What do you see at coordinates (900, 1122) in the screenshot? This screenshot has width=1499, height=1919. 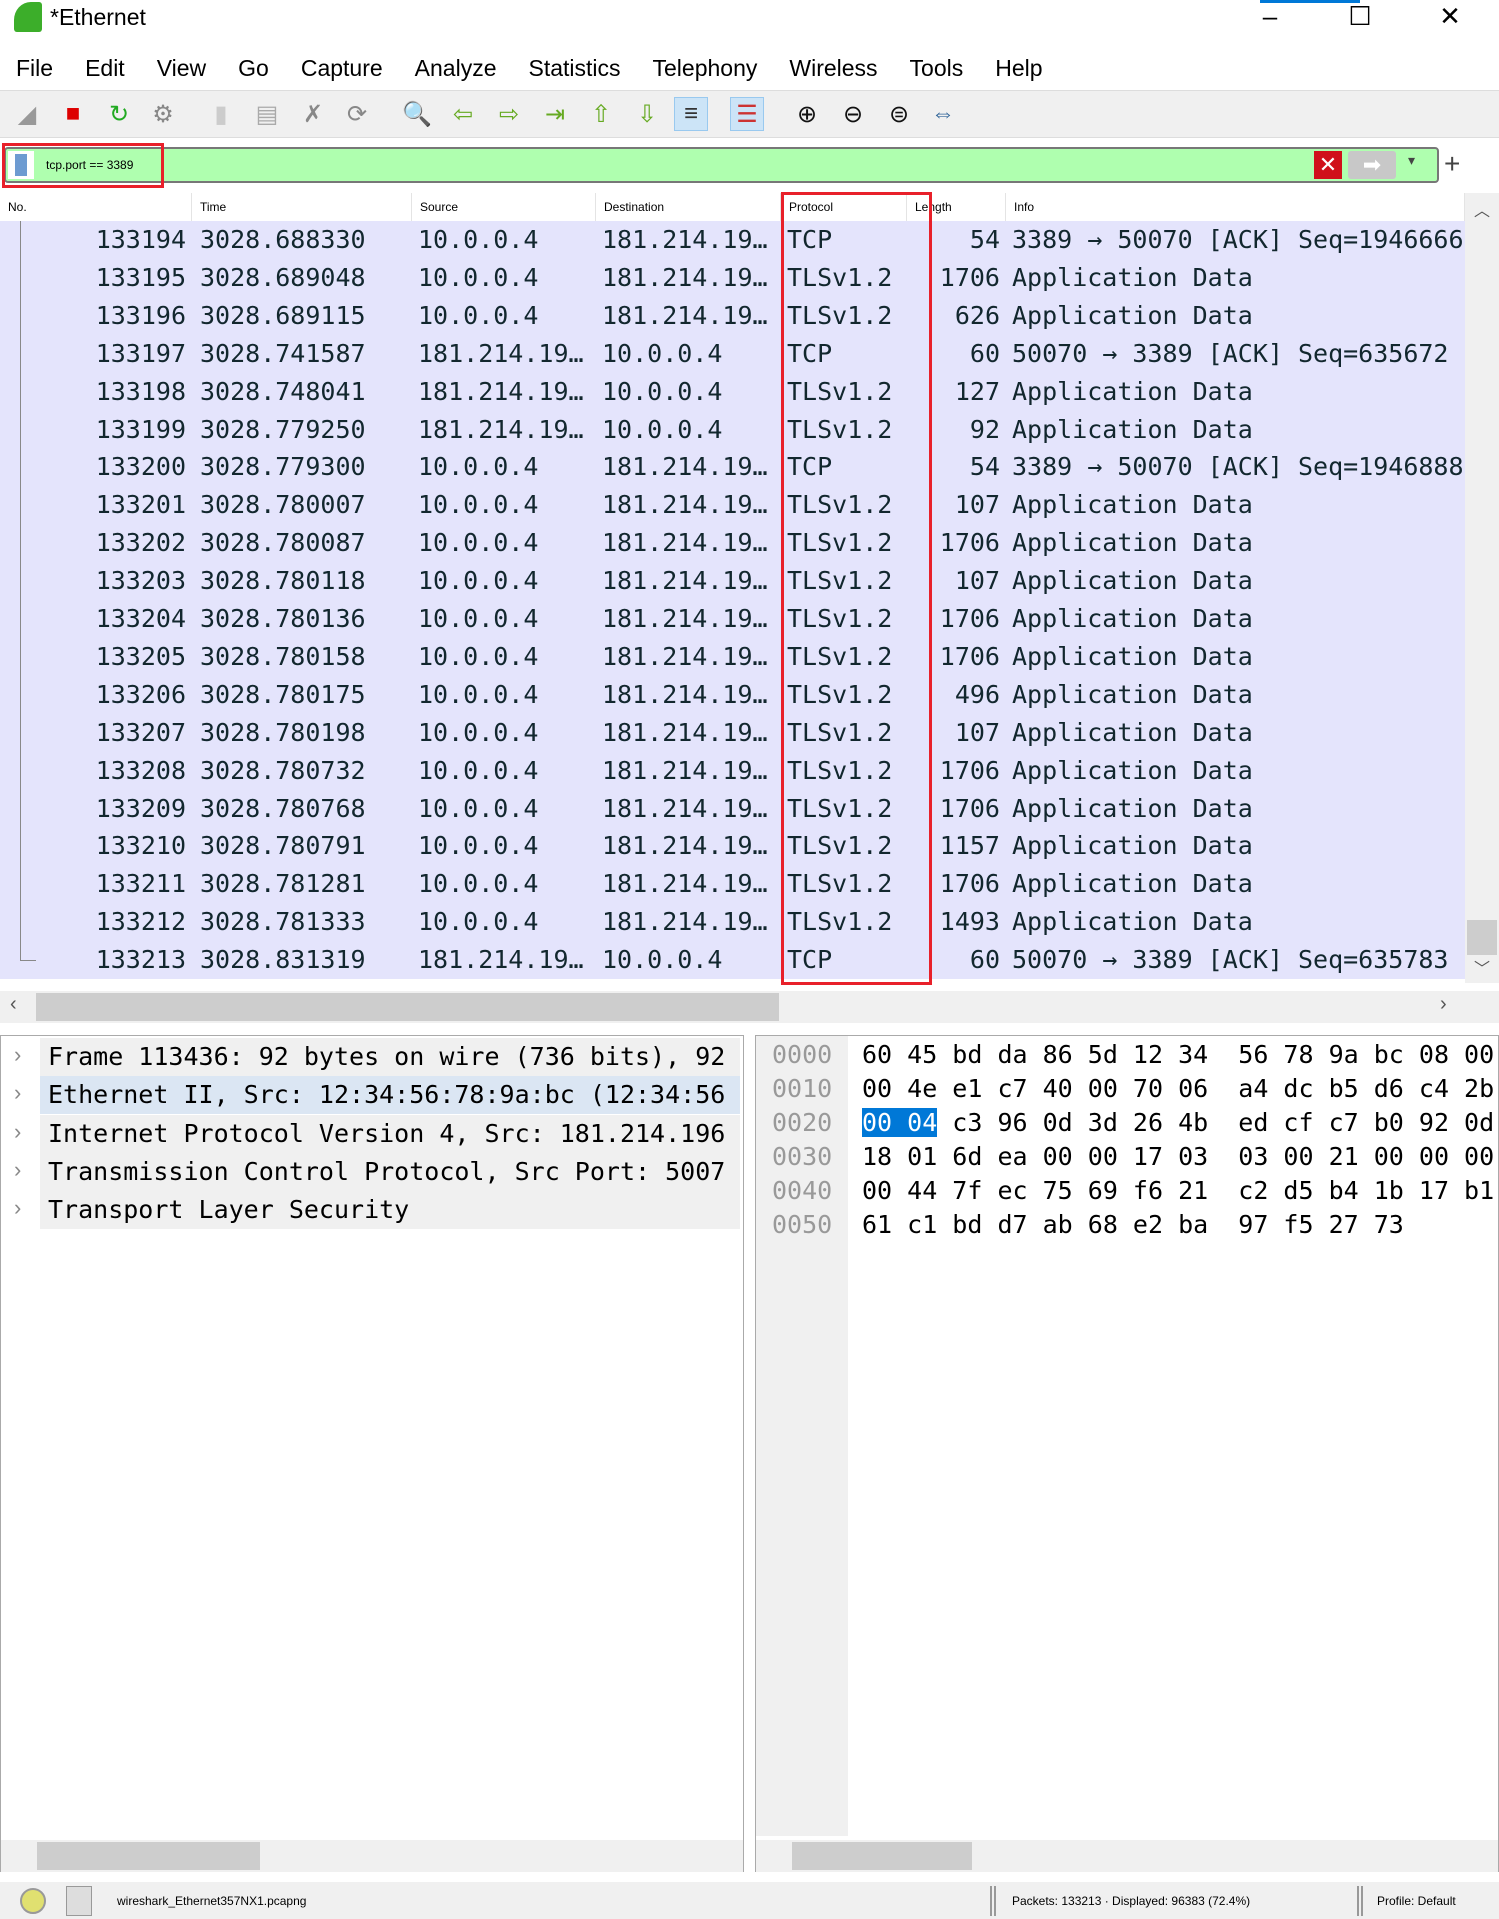 I see `hex-selected-bytes: 00 04` at bounding box center [900, 1122].